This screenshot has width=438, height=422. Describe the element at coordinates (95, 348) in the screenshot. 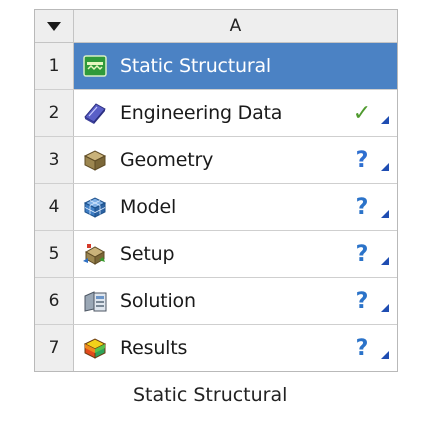

I see `results-icon` at that location.